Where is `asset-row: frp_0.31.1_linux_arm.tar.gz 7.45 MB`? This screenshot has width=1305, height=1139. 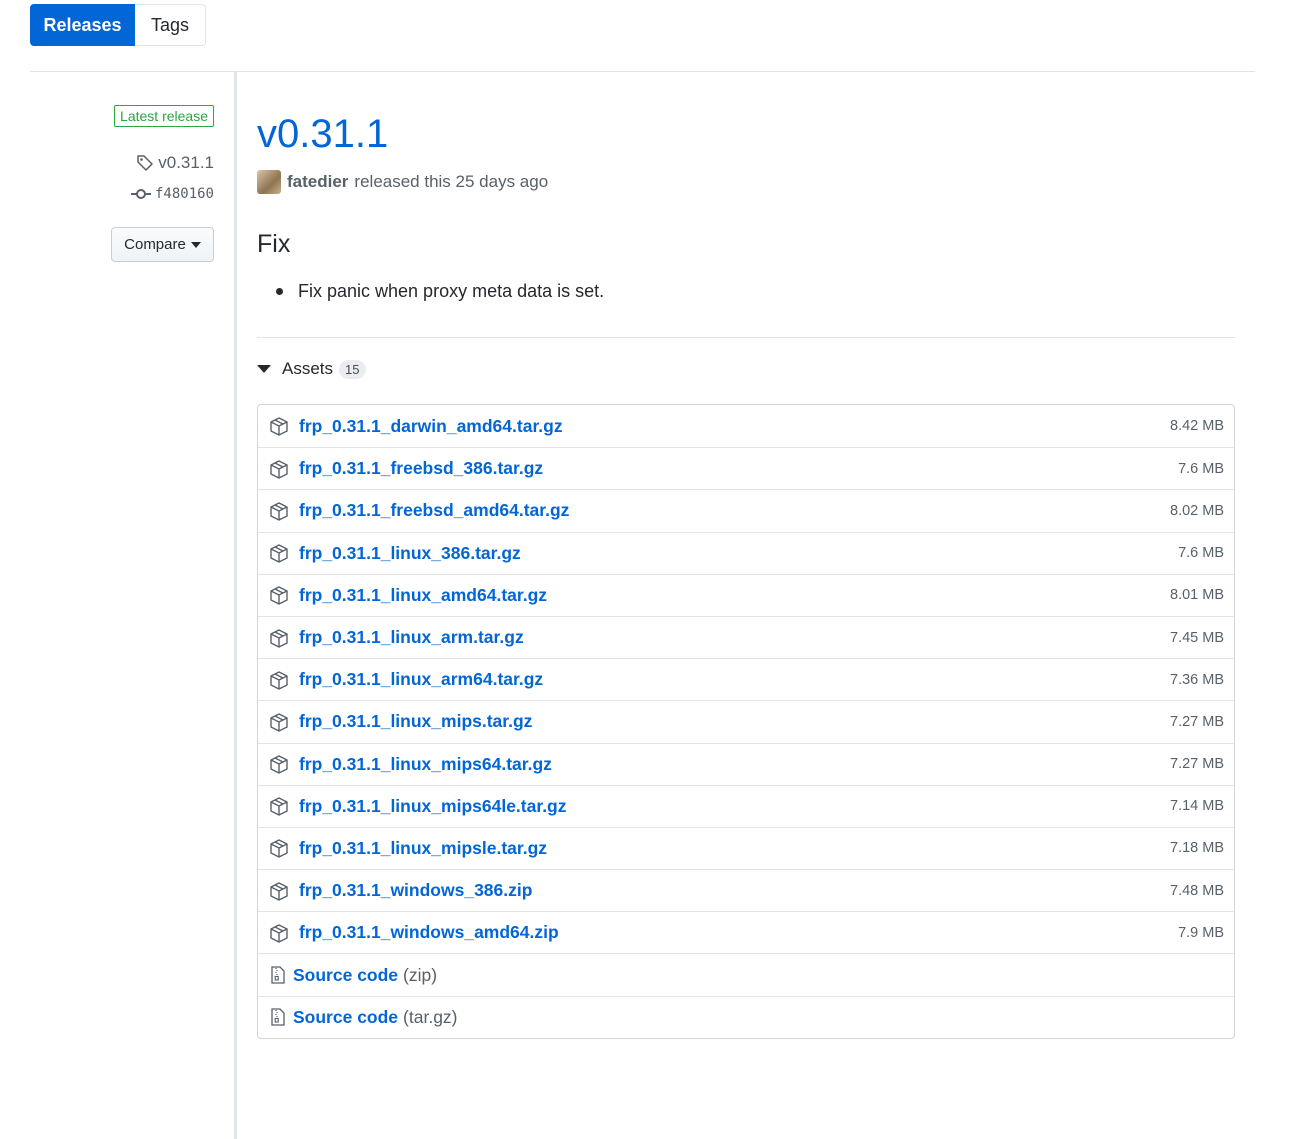 asset-row: frp_0.31.1_linux_arm.tar.gz 7.45 MB is located at coordinates (746, 636).